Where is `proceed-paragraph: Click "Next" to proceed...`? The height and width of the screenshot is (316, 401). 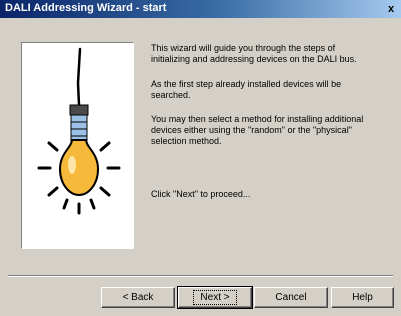
proceed-paragraph: Click "Next" to proceed... is located at coordinates (201, 194).